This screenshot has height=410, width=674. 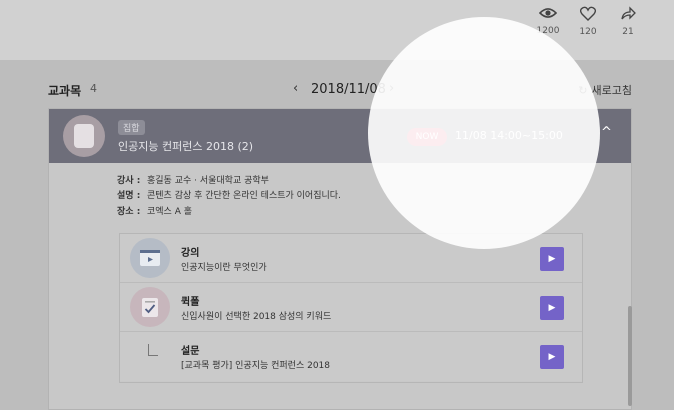 What do you see at coordinates (628, 32) in the screenshot?
I see `shares-count: 21` at bounding box center [628, 32].